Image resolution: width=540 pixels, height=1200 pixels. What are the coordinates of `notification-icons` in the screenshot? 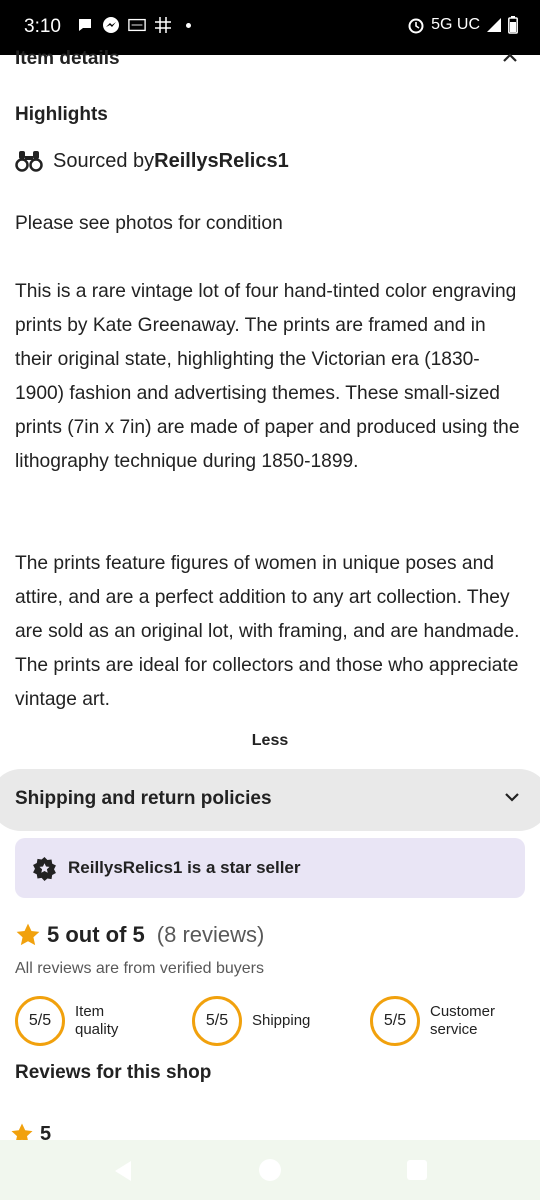 It's located at (133, 25).